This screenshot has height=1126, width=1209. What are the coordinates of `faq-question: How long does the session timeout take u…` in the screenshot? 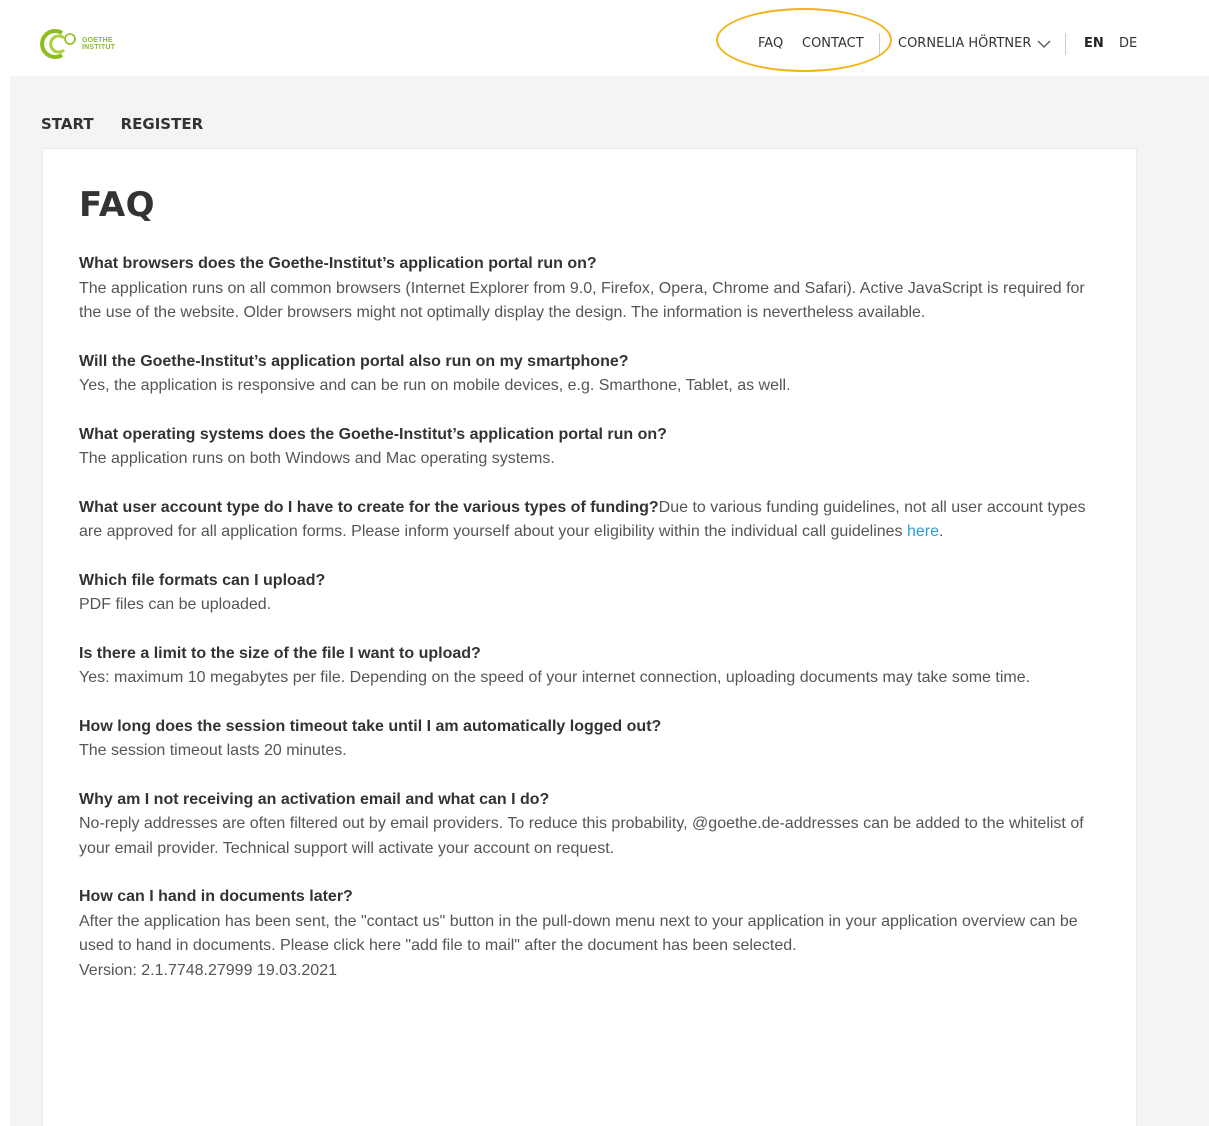 It's located at (370, 726).